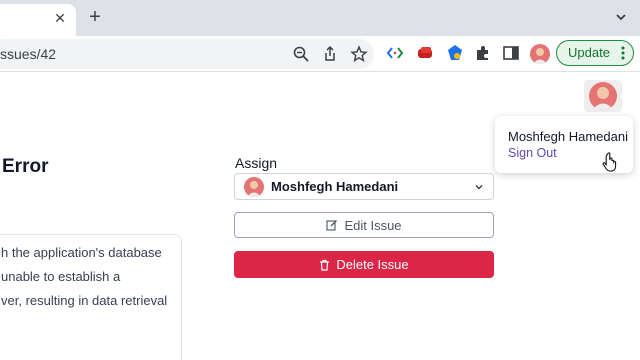 The height and width of the screenshot is (360, 640). I want to click on bookmark-star-icon, so click(359, 54).